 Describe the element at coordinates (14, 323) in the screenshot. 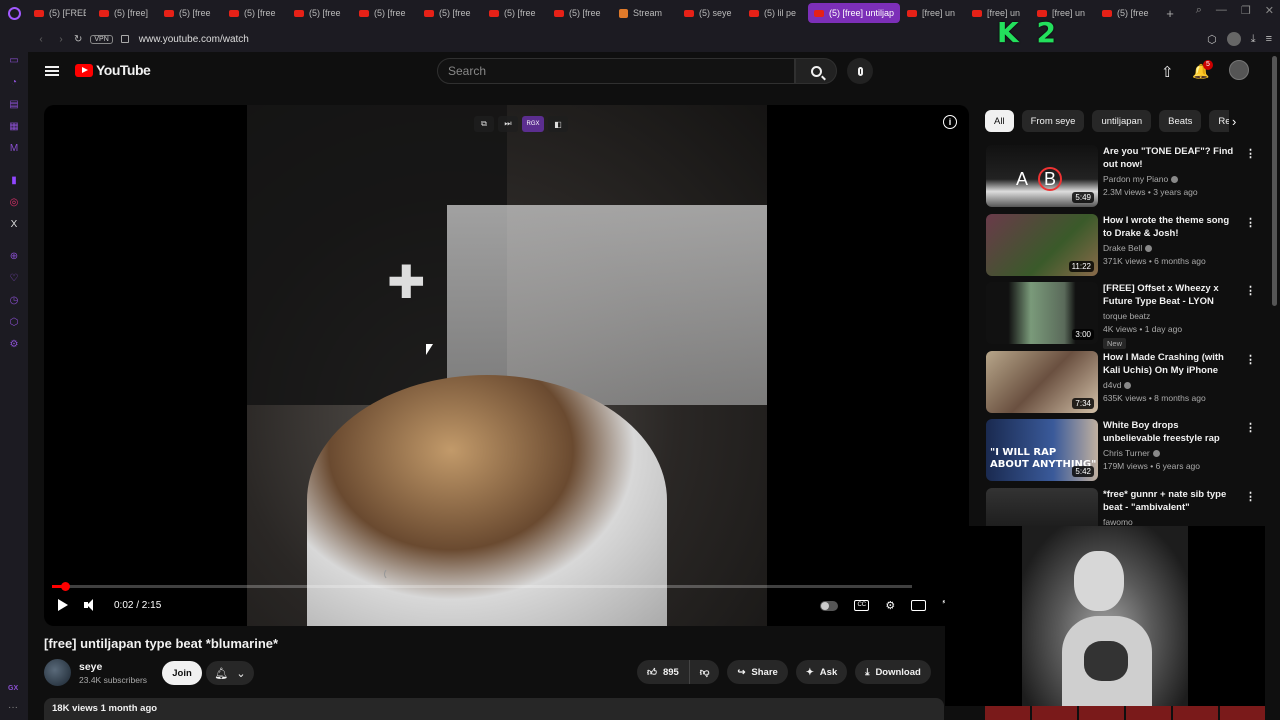

I see `cube-icon: ⬡` at that location.